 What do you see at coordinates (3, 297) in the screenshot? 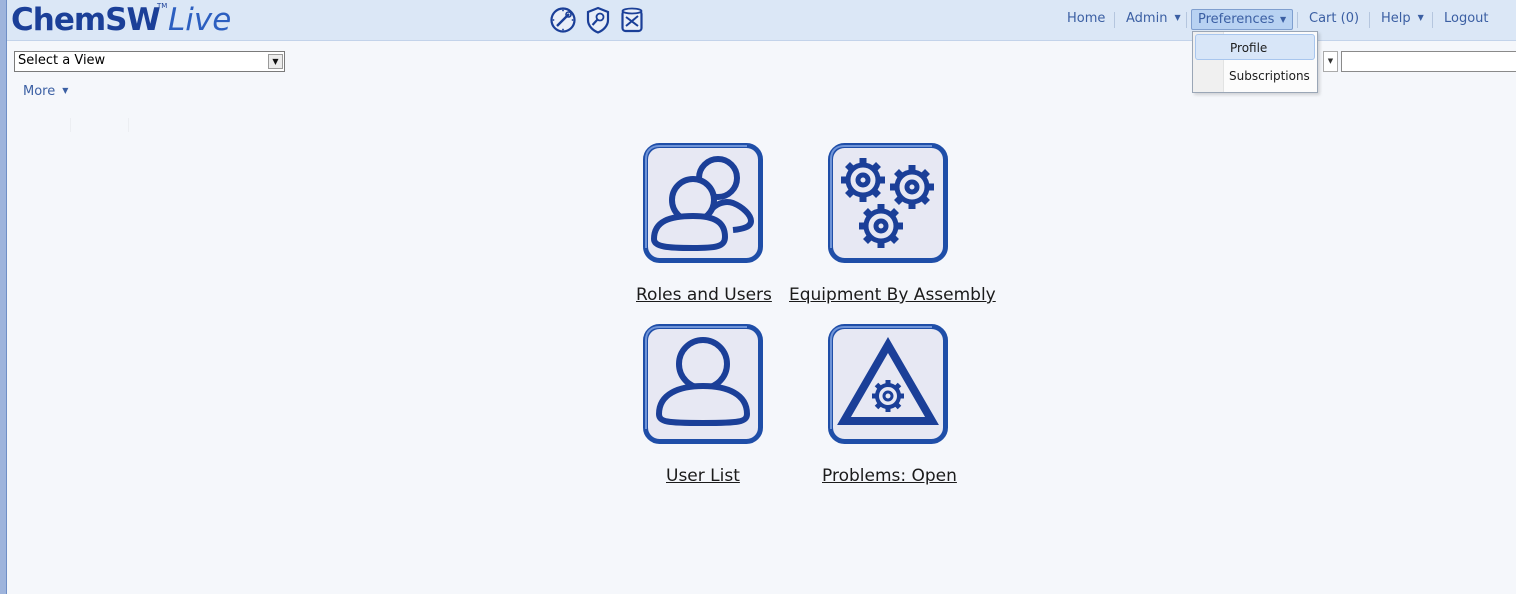
I see `left-border` at bounding box center [3, 297].